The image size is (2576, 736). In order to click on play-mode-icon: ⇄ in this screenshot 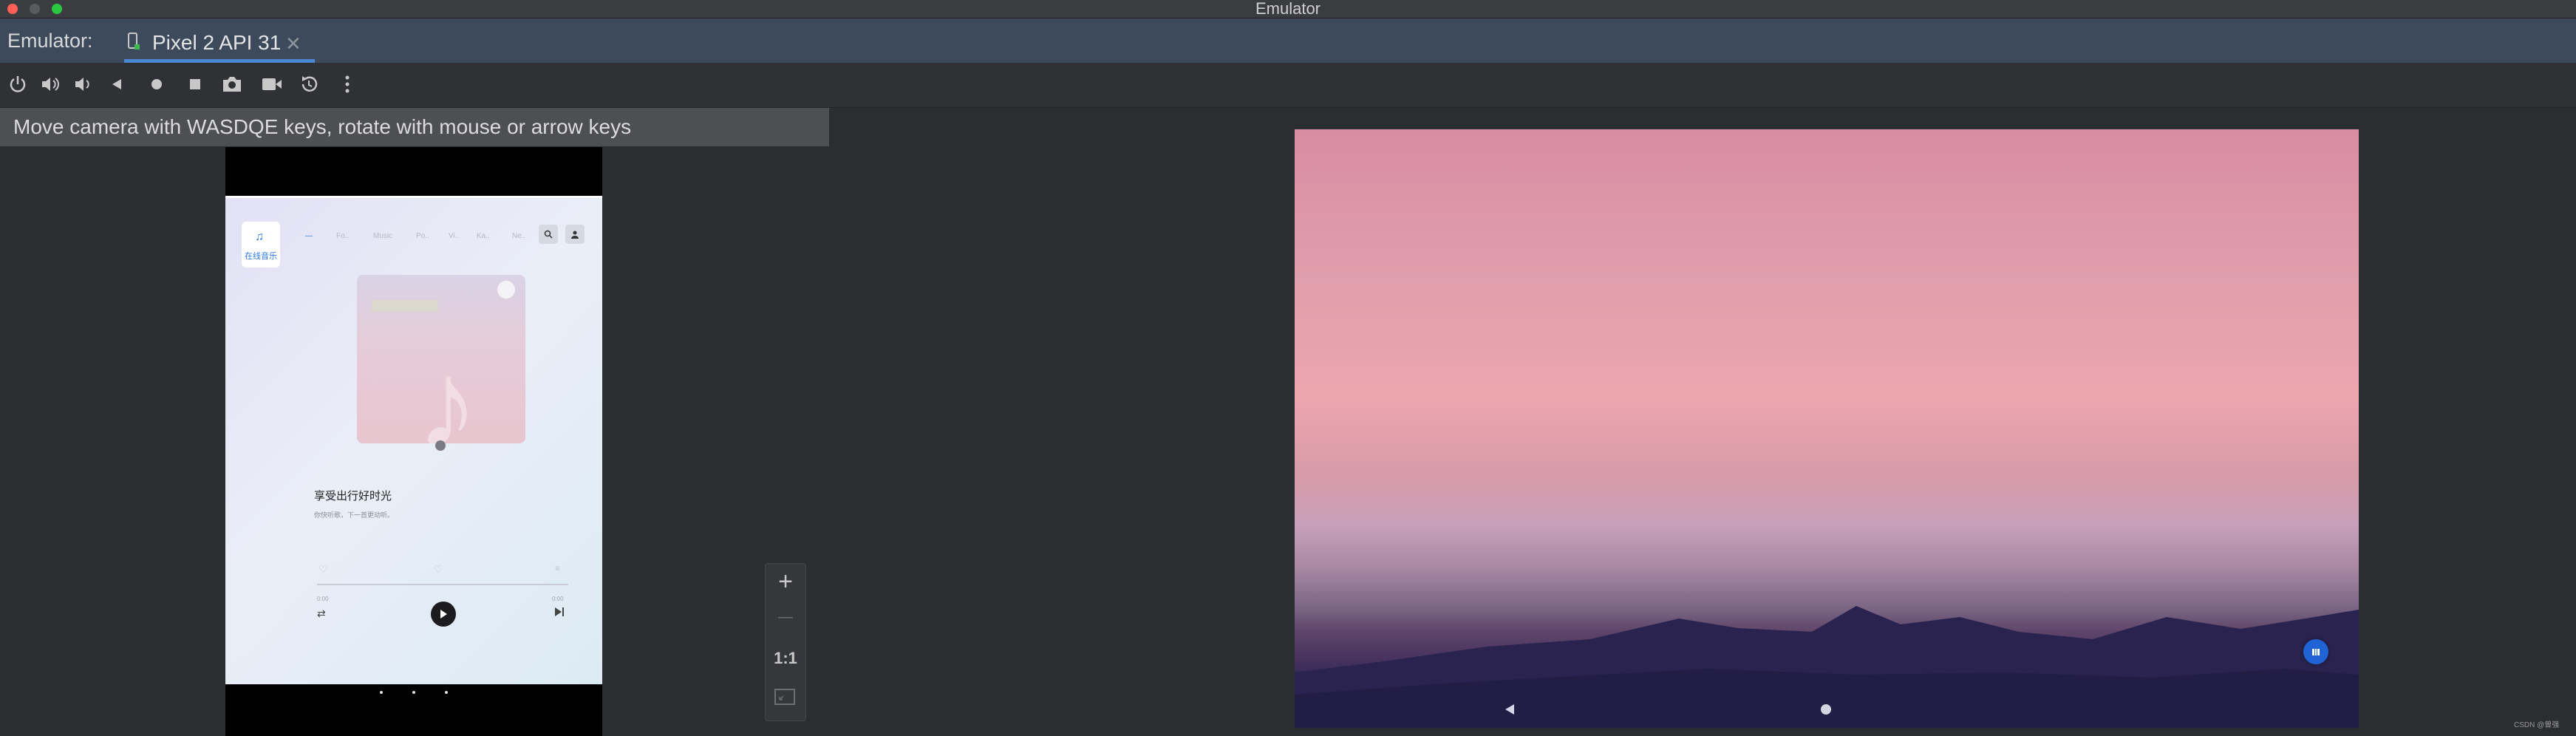, I will do `click(321, 613)`.